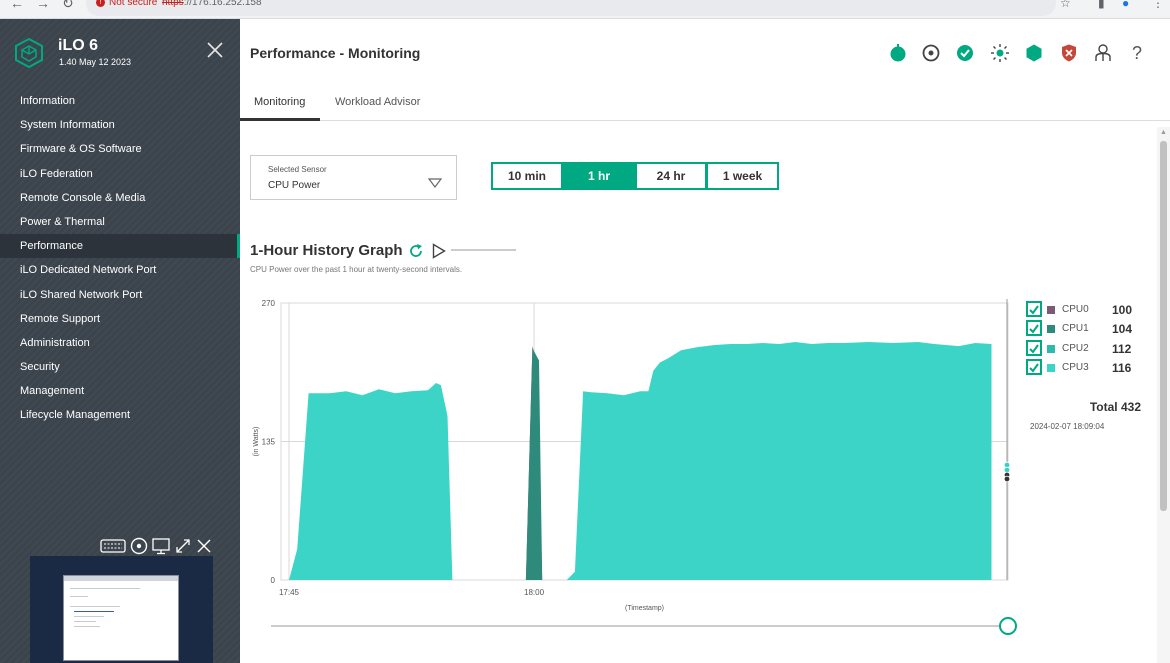 The width and height of the screenshot is (1170, 663). I want to click on sidebar-item-remote-console-media: Remote Console & Media, so click(120, 198).